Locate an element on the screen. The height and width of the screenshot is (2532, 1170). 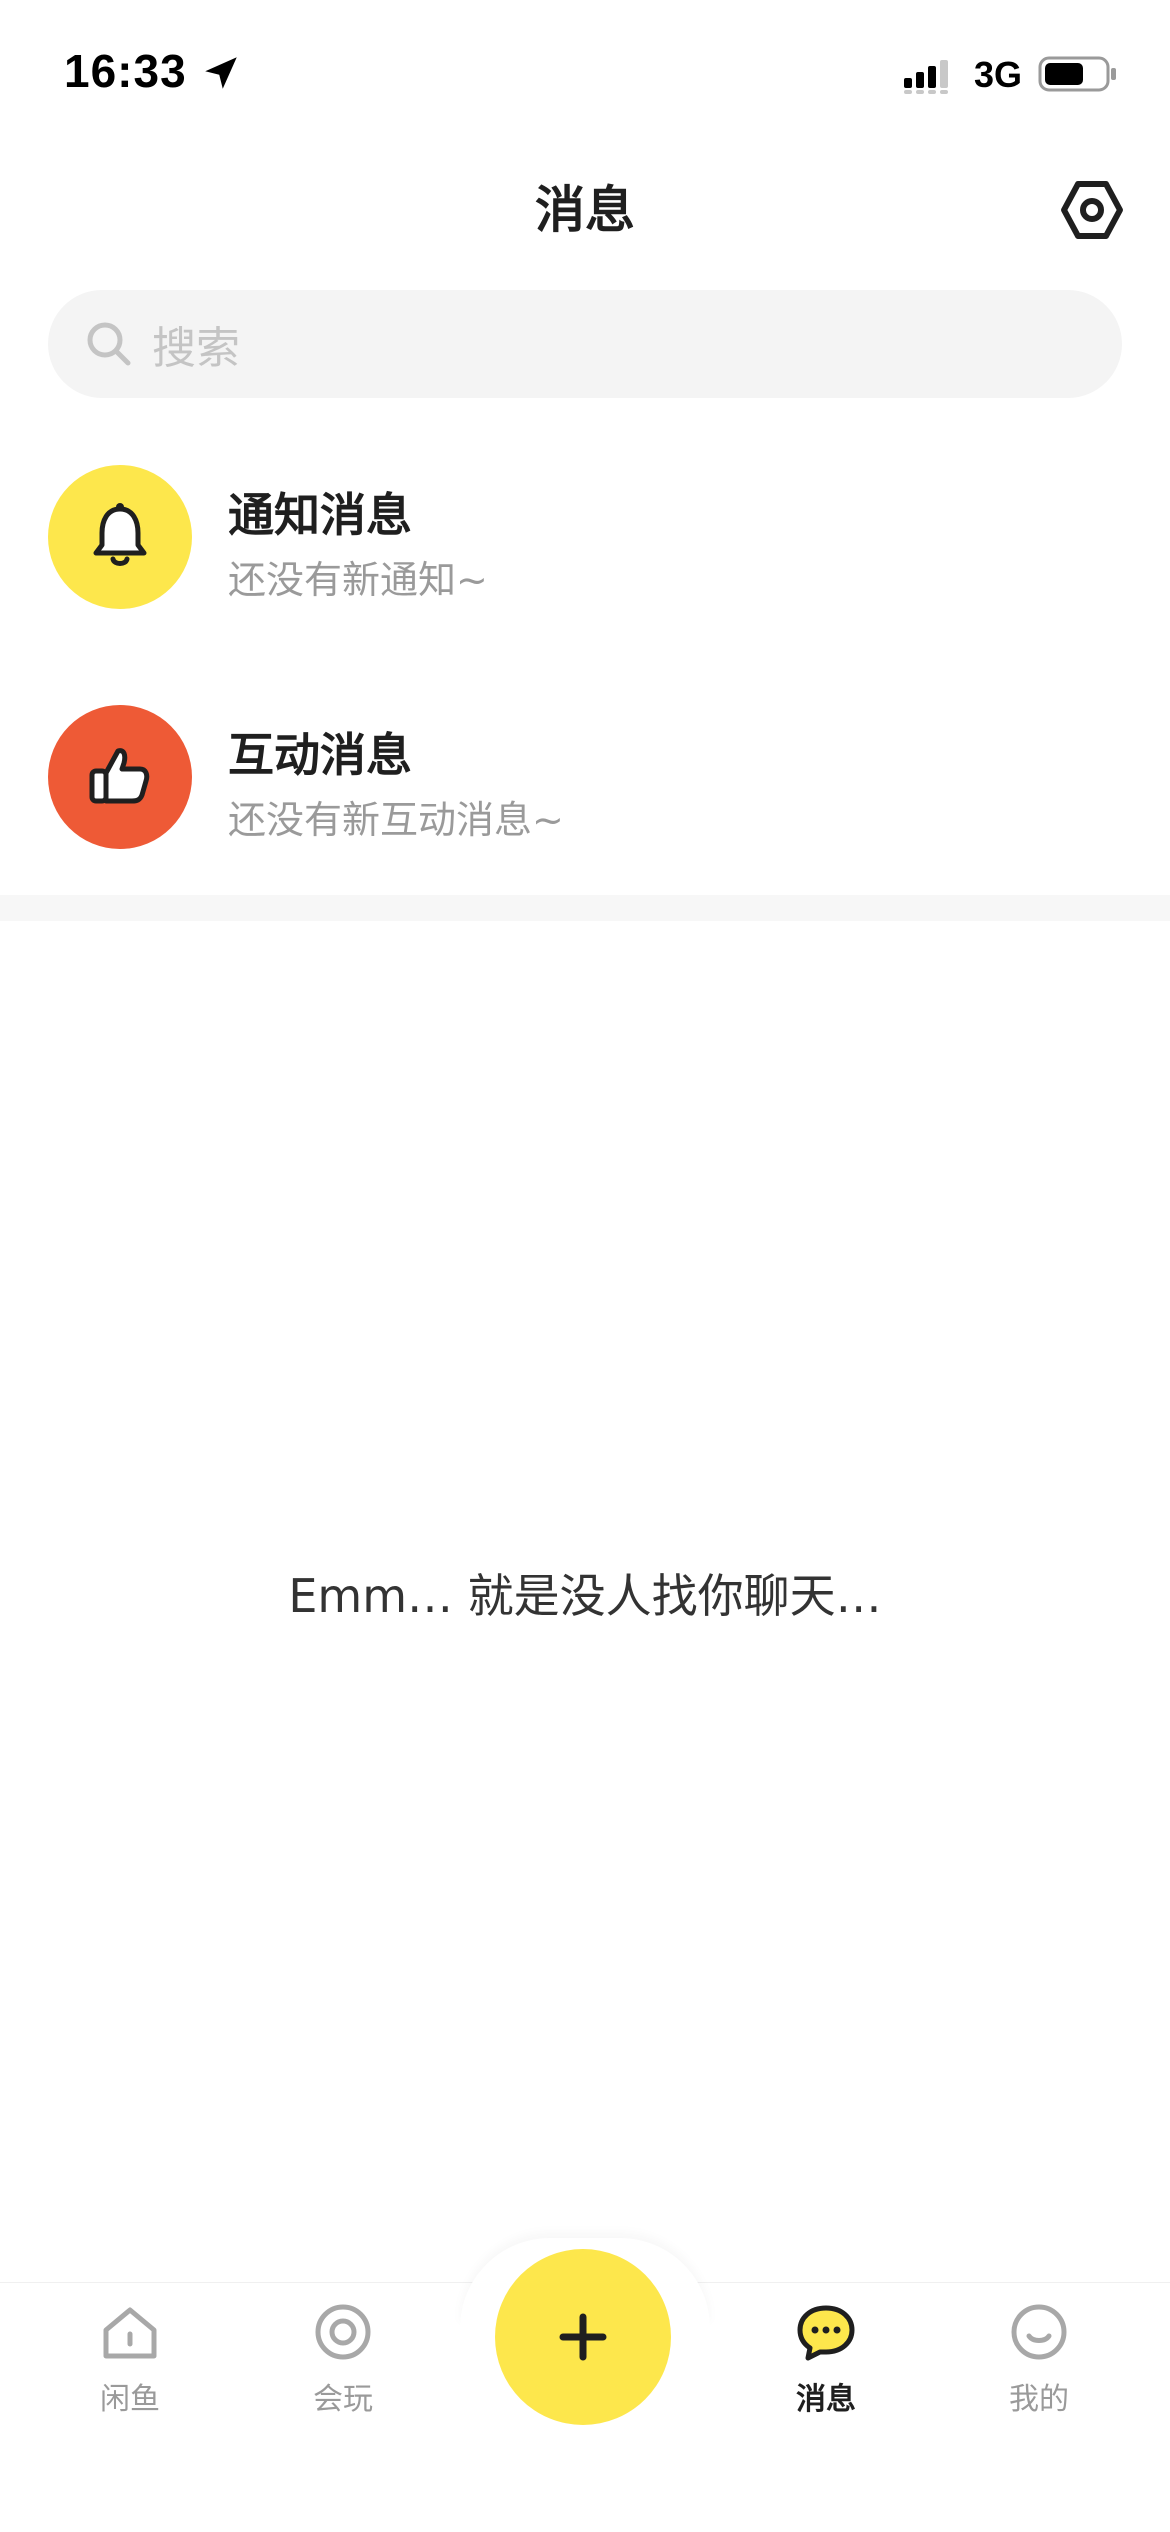
message-subtitle: 还没有新通知~ is located at coordinates (358, 580).